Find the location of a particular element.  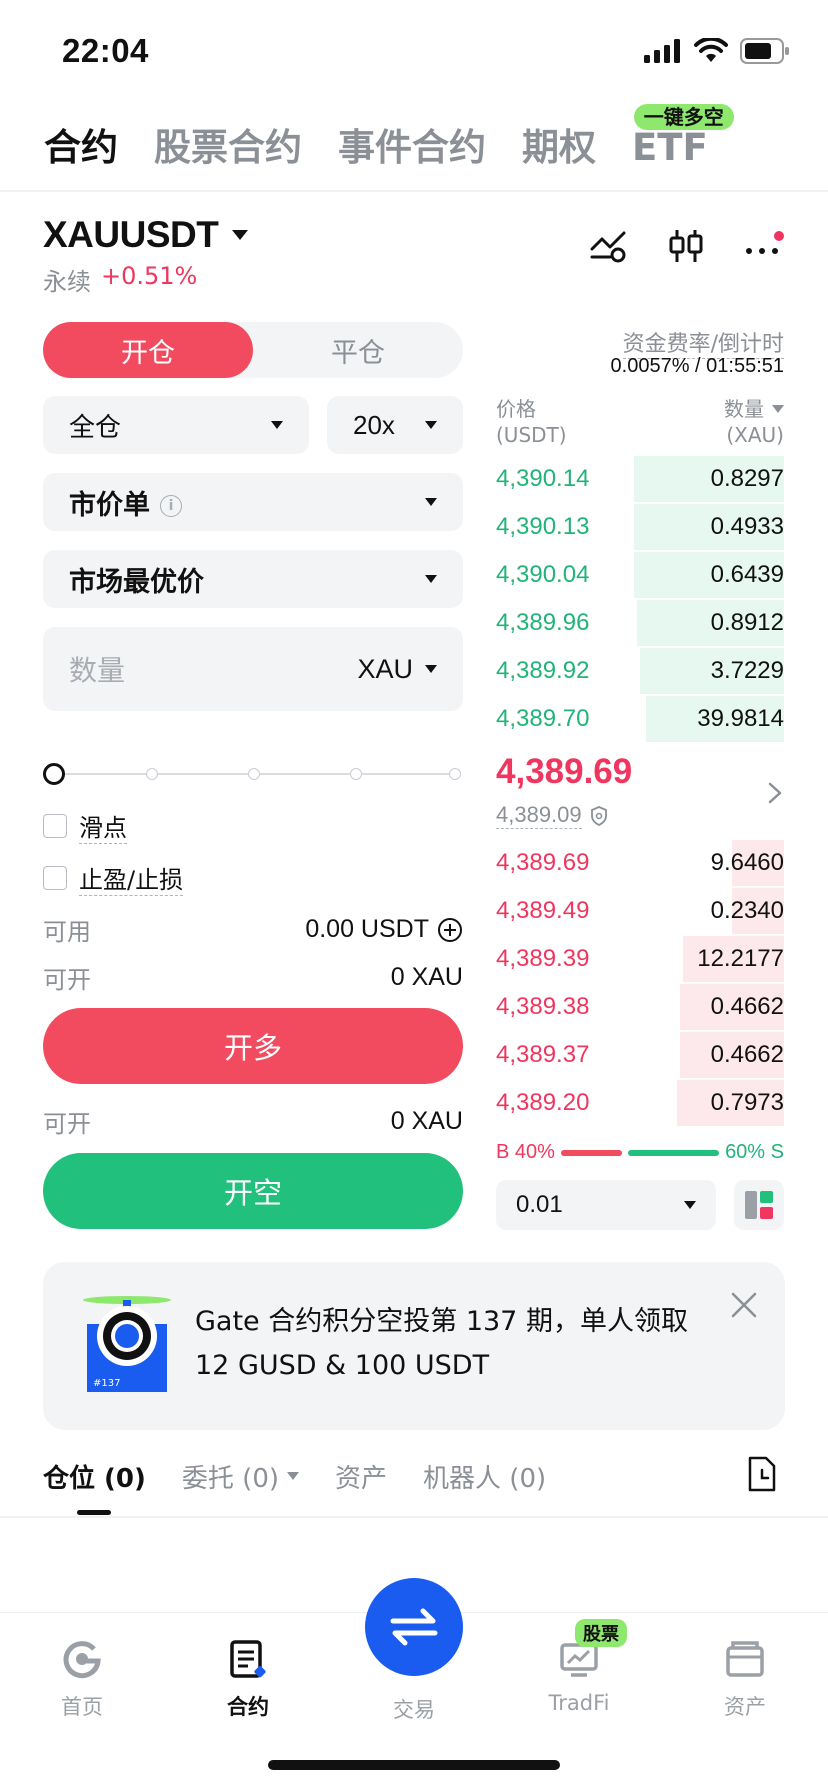

bid-row: 4,389.69 9.6460 is located at coordinates (640, 863).